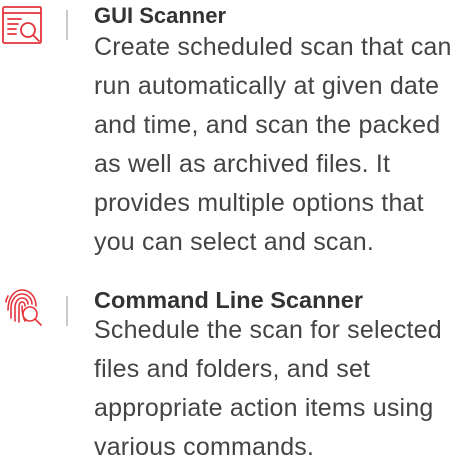 Image resolution: width=465 pixels, height=467 pixels. What do you see at coordinates (23, 27) in the screenshot?
I see `window-search-icon` at bounding box center [23, 27].